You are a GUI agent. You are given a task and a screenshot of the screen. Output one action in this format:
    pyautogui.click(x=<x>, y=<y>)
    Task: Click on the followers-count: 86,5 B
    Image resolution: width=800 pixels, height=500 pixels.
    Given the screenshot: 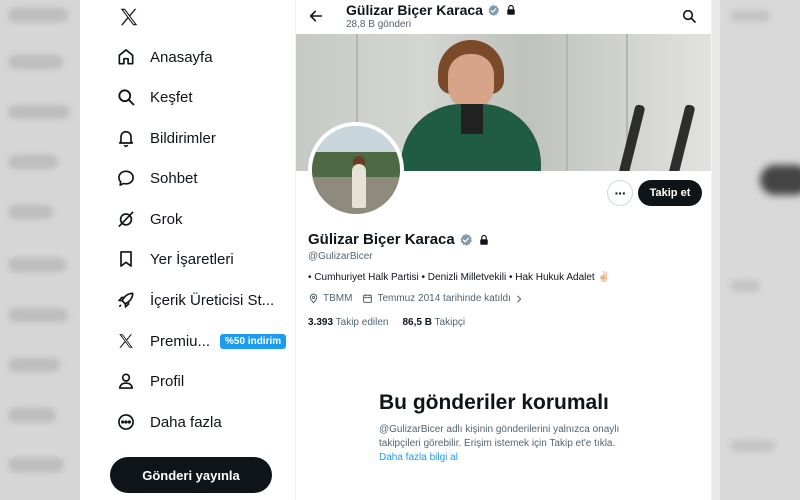 What is the action you would take?
    pyautogui.click(x=417, y=322)
    